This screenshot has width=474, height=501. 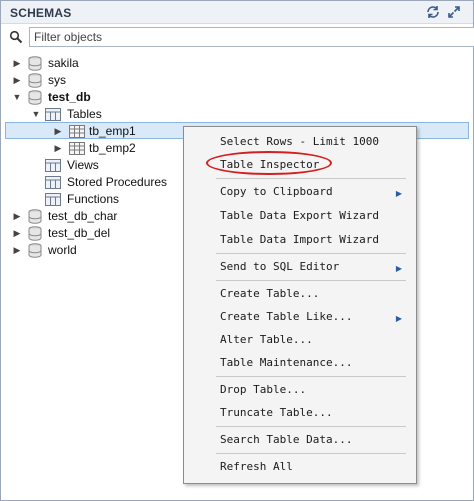 I want to click on schema-label: test_db_char, so click(x=83, y=216).